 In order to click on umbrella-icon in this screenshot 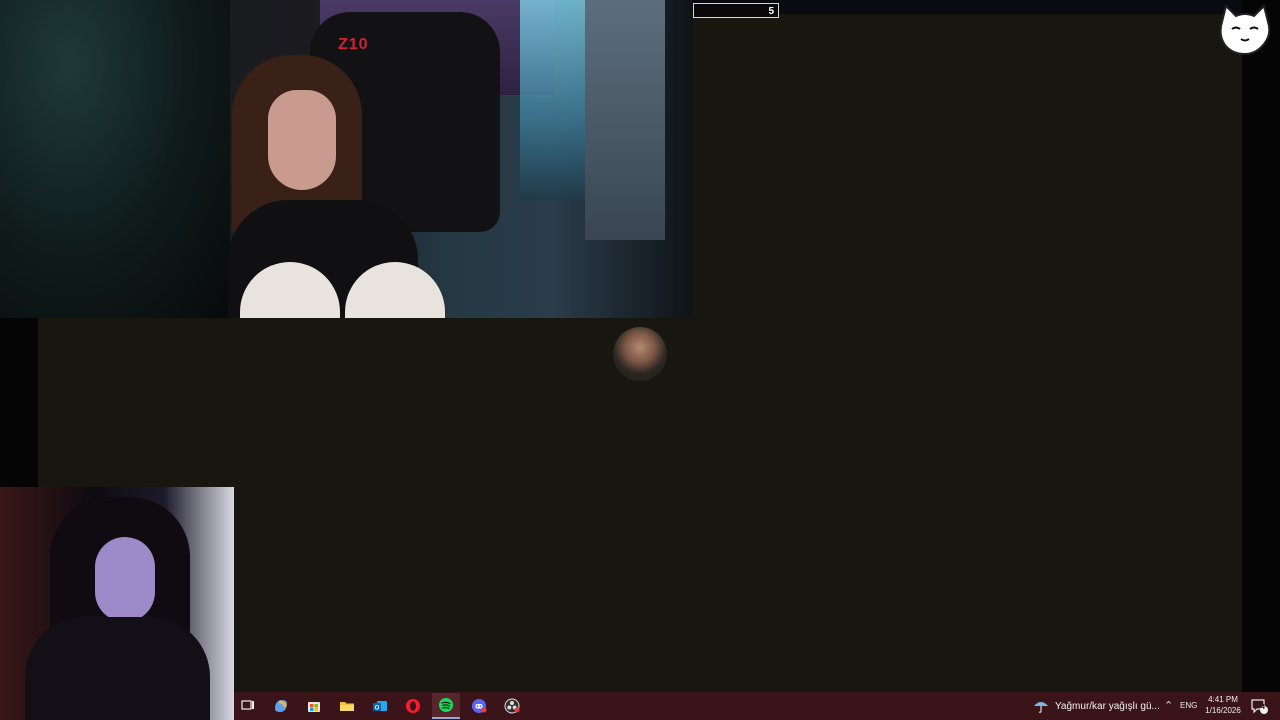, I will do `click(1041, 707)`.